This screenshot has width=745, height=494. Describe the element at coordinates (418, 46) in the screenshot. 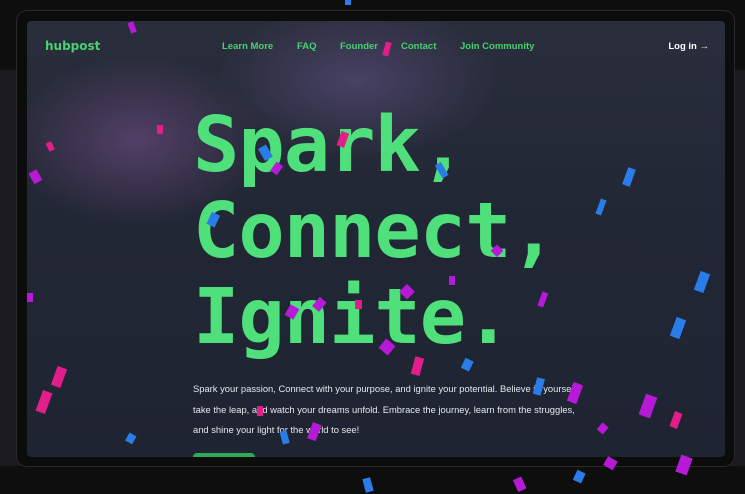

I see `nav-contact: Contact` at that location.